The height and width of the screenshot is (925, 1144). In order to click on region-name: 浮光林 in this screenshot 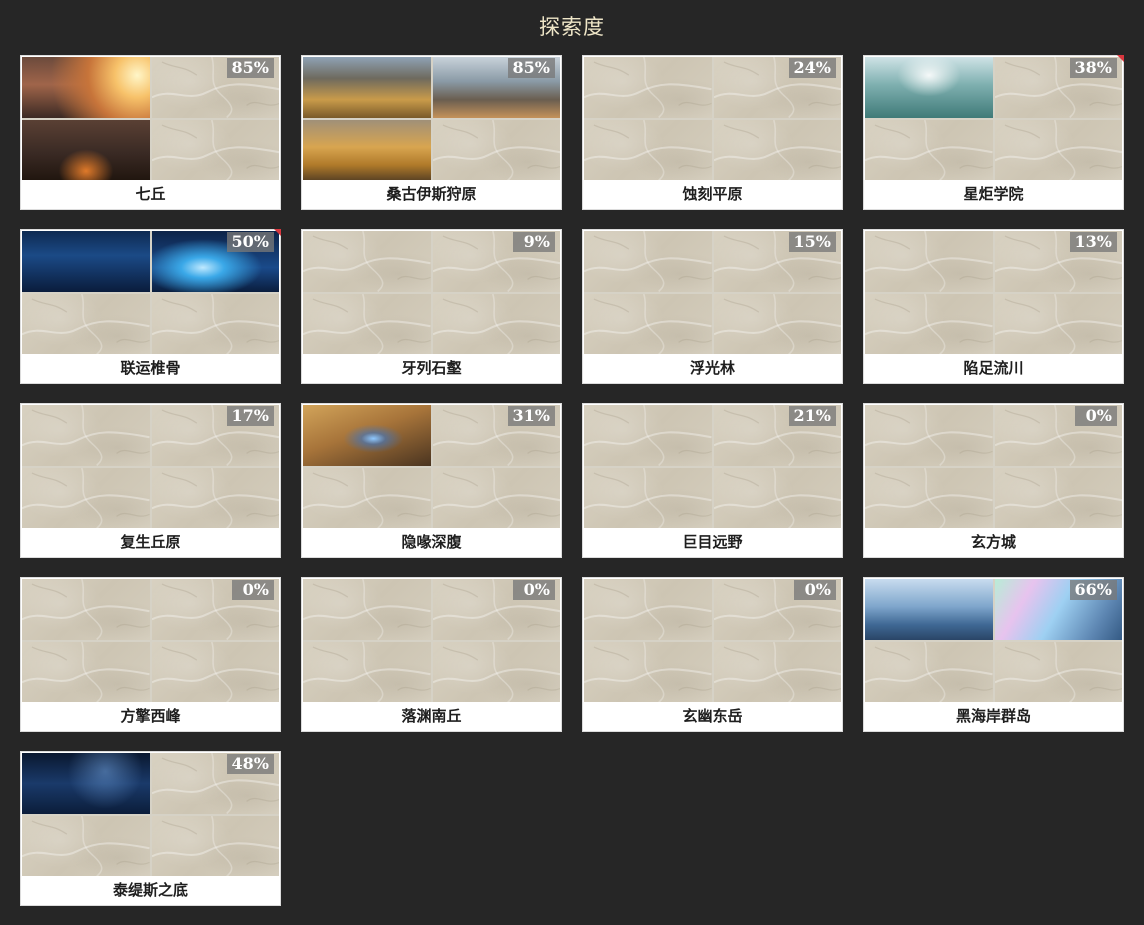, I will do `click(712, 368)`.